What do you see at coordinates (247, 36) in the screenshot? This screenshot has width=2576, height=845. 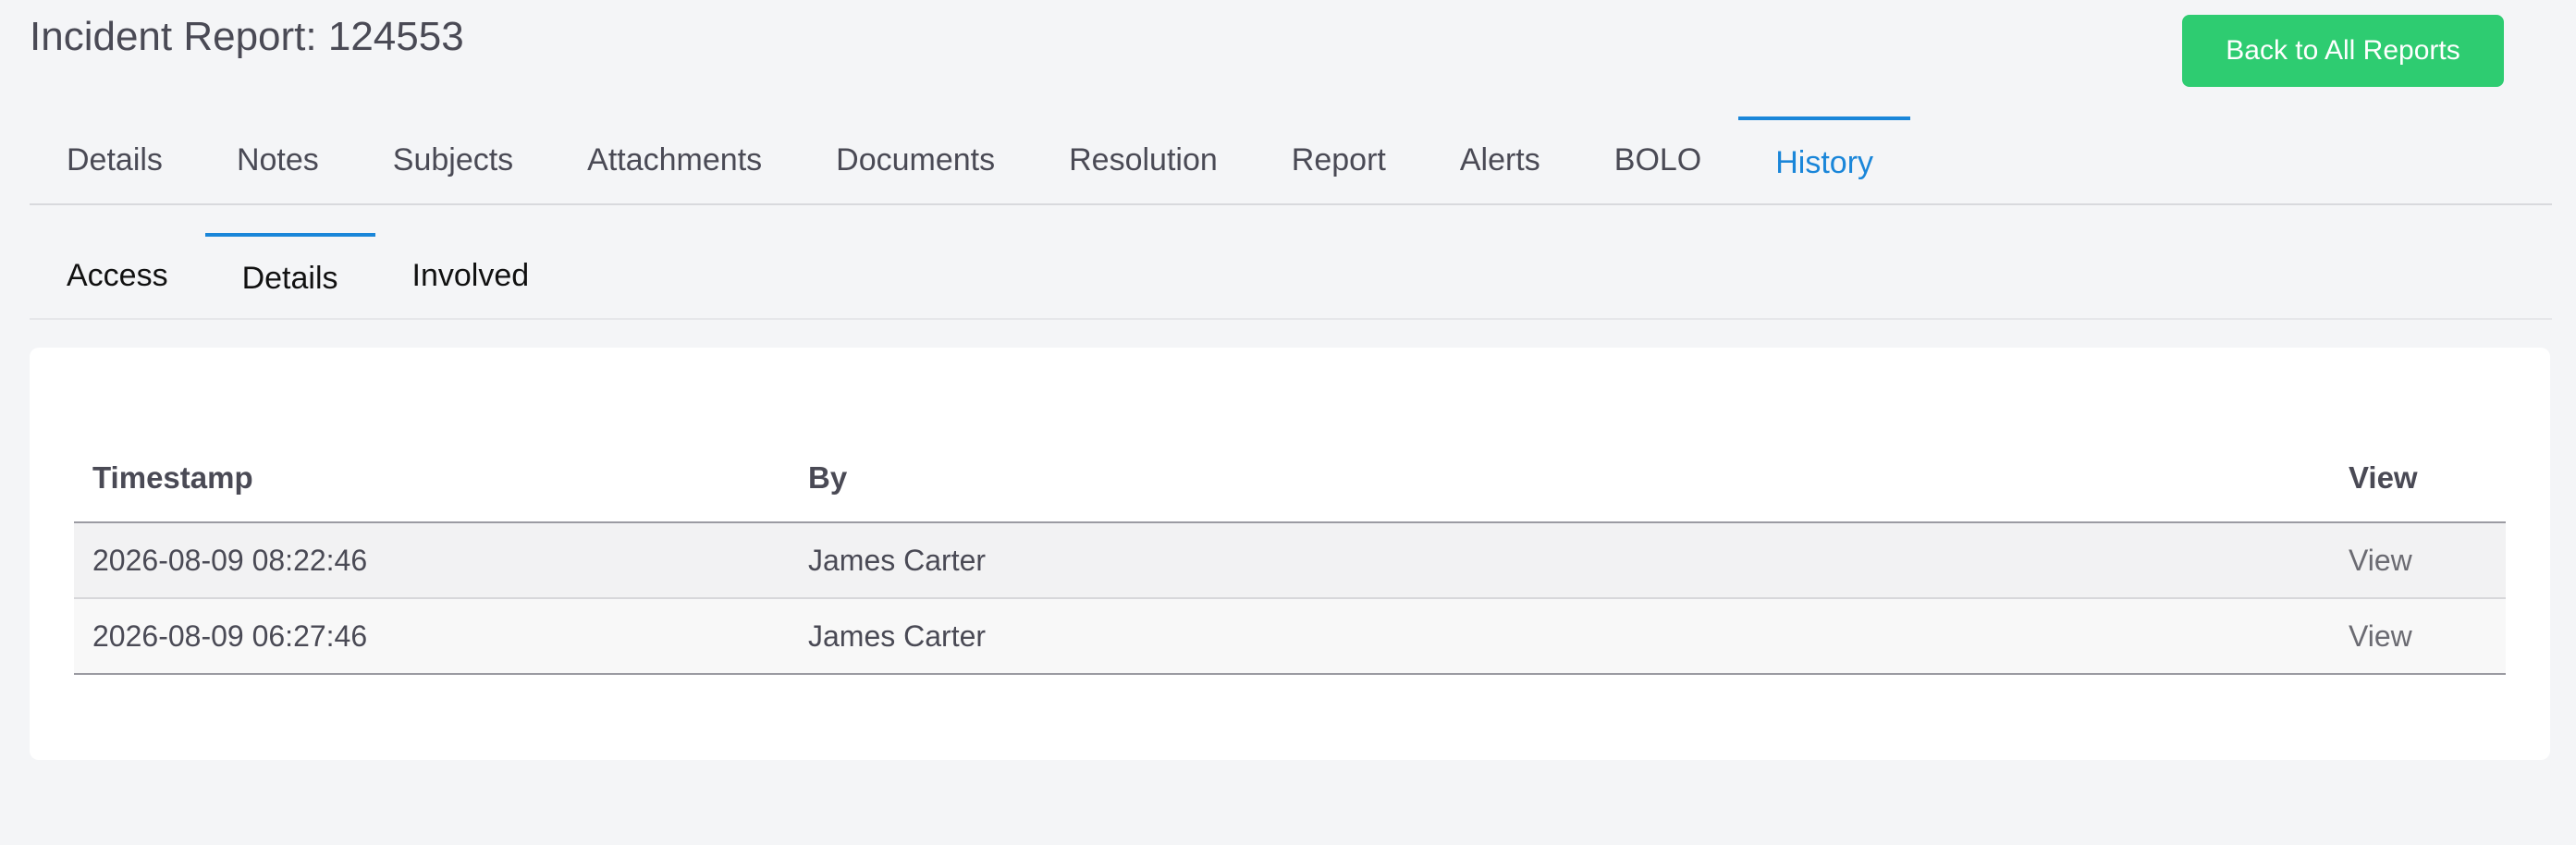 I see `page-title: Incident Report: 124553` at bounding box center [247, 36].